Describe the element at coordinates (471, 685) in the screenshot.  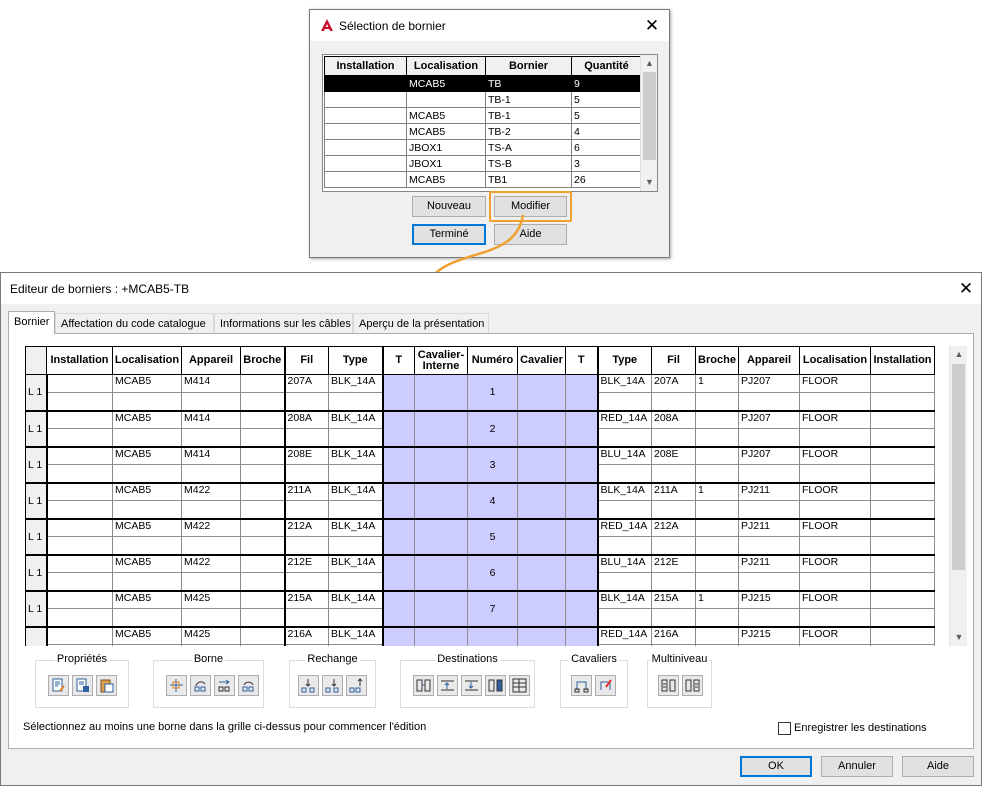
I see `destination-down-icon` at that location.